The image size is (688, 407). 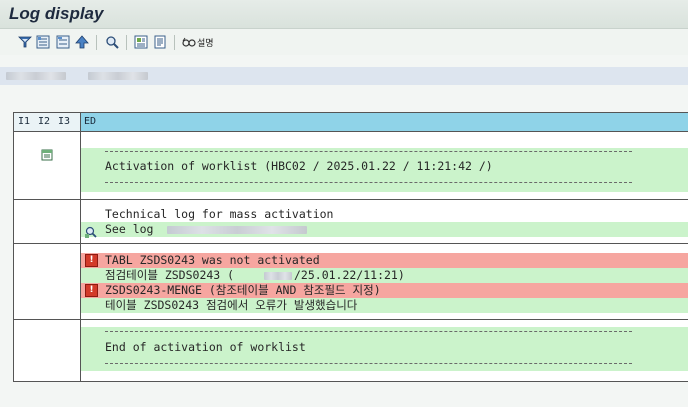 I want to click on header-i2: I2, so click(x=44, y=121).